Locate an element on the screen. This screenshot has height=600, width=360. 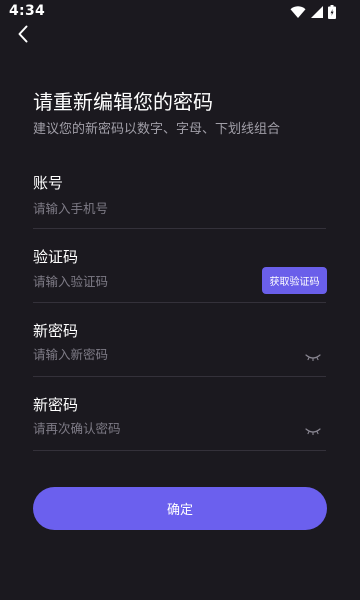
status-time: 4:34 is located at coordinates (27, 11).